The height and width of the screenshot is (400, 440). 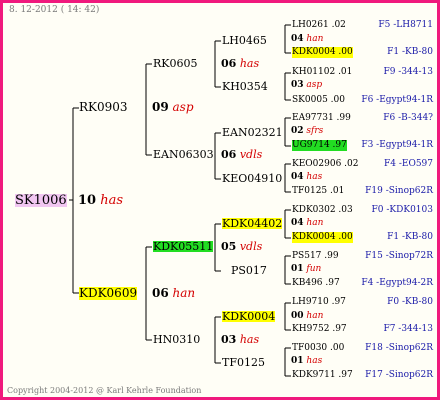 I want to click on gen4-id: KDK0302 .03, so click(x=322, y=210).